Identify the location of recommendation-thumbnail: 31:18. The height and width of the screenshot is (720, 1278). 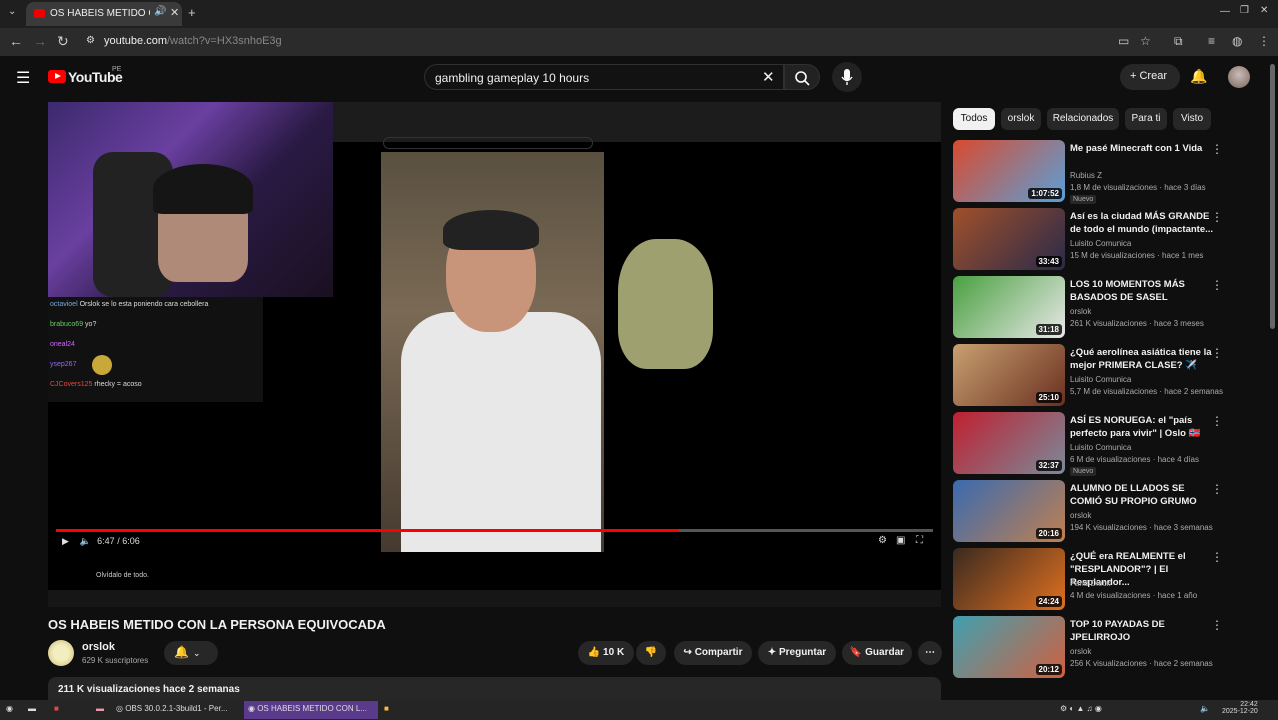
(1009, 307).